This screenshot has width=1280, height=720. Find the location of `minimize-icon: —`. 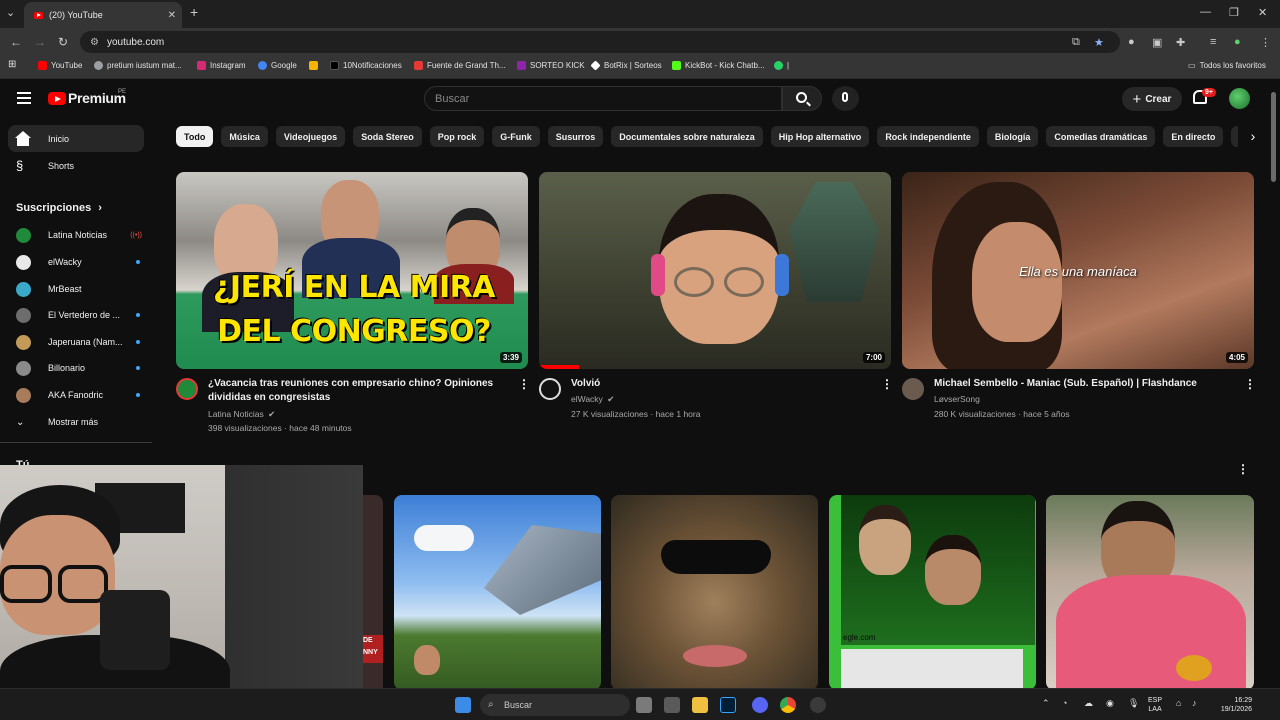

minimize-icon: — is located at coordinates (1205, 12).